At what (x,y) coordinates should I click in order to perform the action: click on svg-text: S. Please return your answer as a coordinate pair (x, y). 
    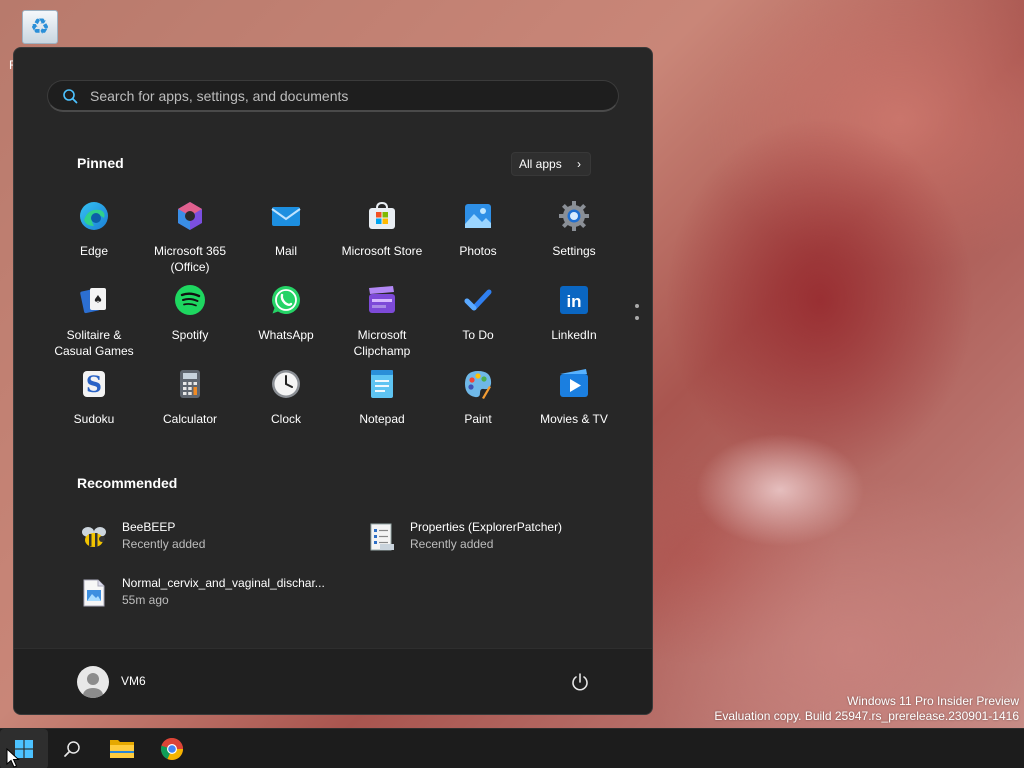
    Looking at the image, I should click on (94, 385).